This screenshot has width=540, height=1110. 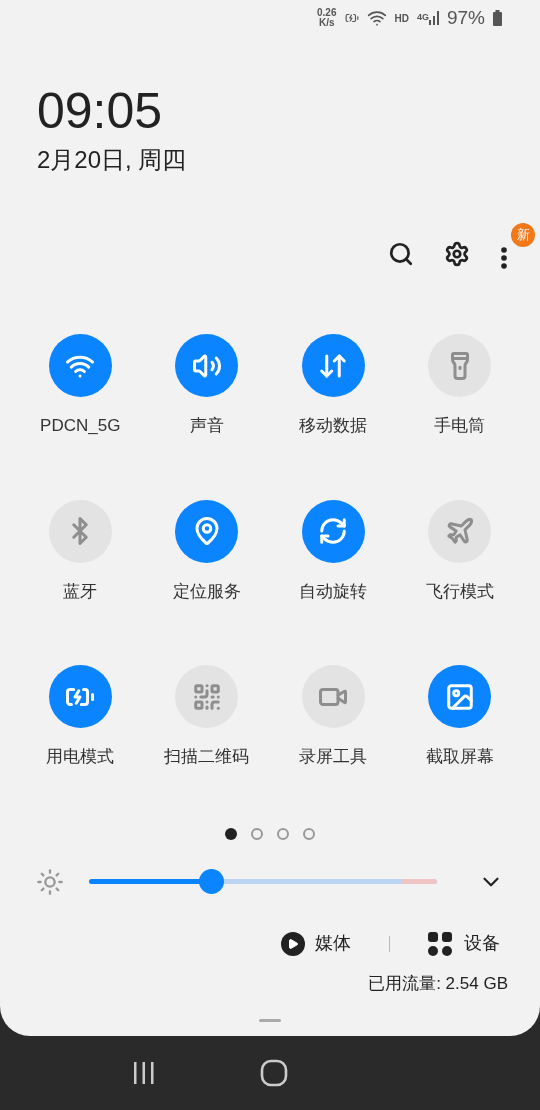 I want to click on airplane-icon, so click(x=459, y=531).